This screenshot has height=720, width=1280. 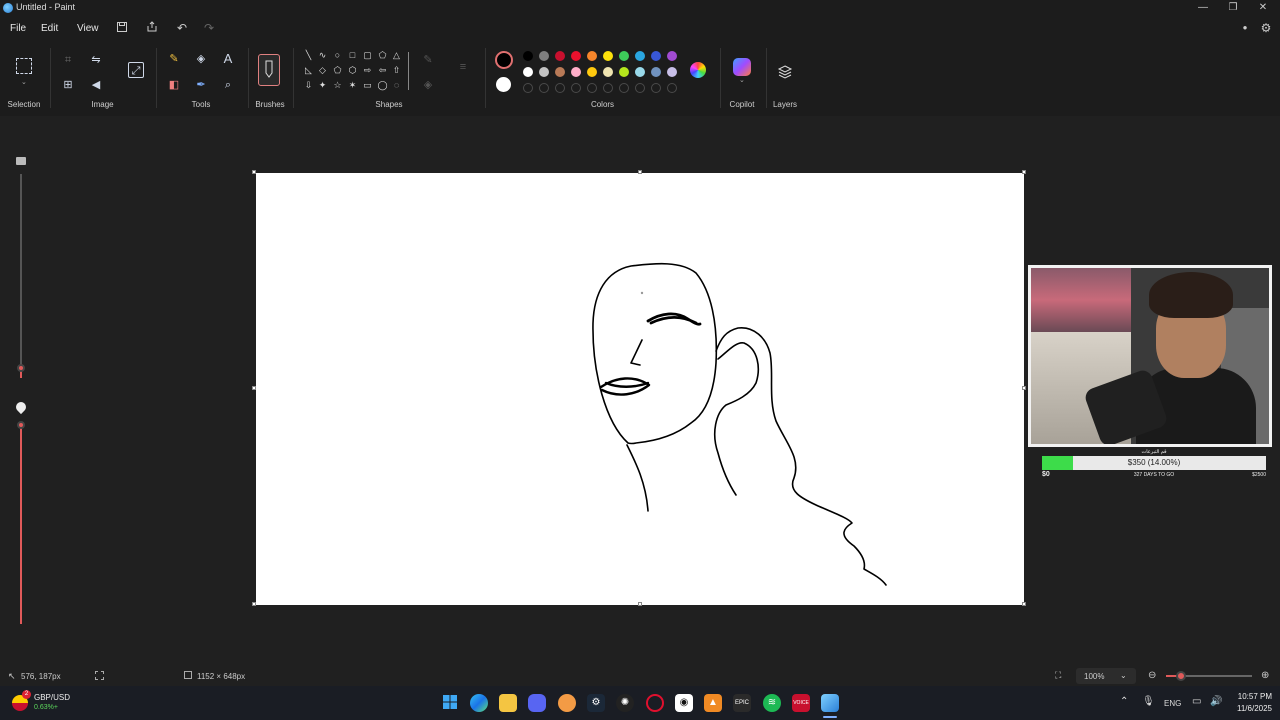 What do you see at coordinates (1245, 28) in the screenshot?
I see `account-icon: ●` at bounding box center [1245, 28].